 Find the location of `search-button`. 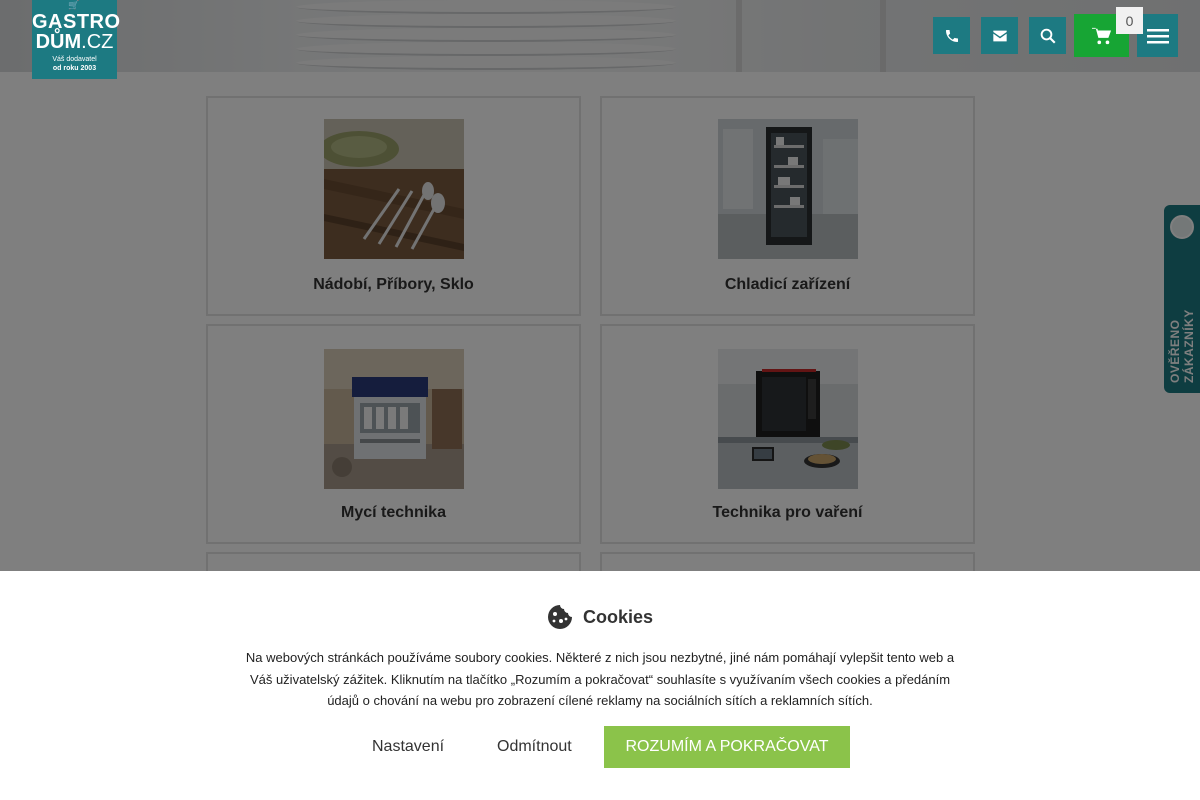

search-button is located at coordinates (1047, 35).